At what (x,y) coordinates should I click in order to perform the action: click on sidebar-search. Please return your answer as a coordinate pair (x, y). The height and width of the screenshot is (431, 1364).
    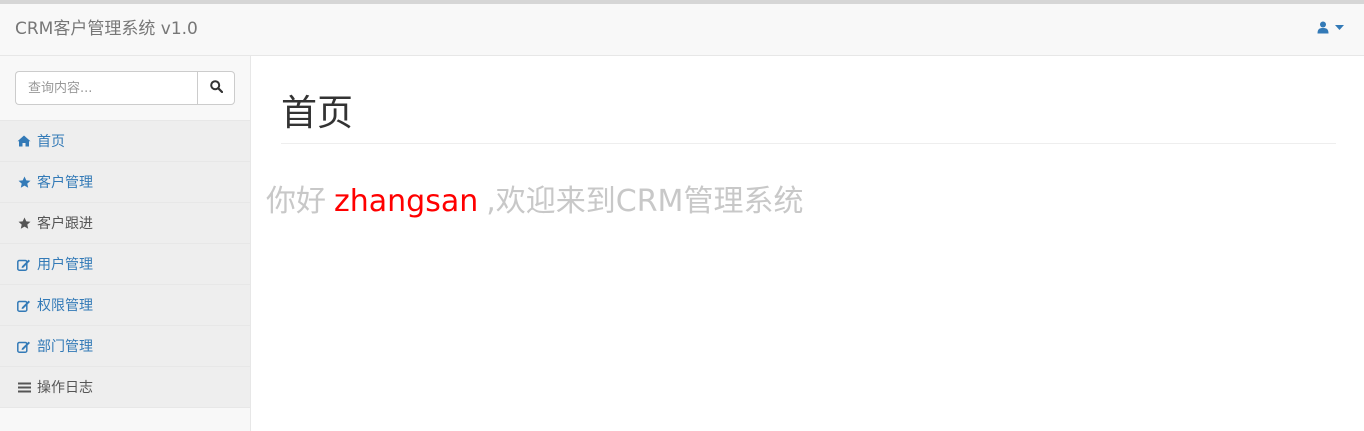
    Looking at the image, I should click on (125, 88).